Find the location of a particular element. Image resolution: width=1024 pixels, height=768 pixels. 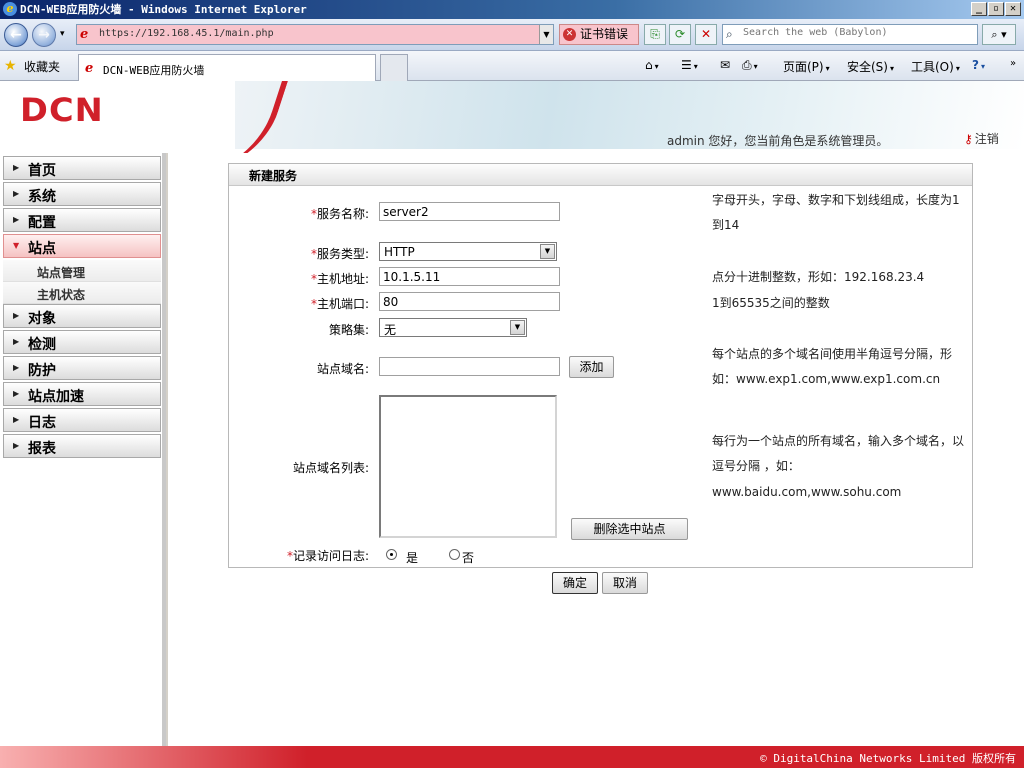

ie-page-icon: e is located at coordinates (84, 34).